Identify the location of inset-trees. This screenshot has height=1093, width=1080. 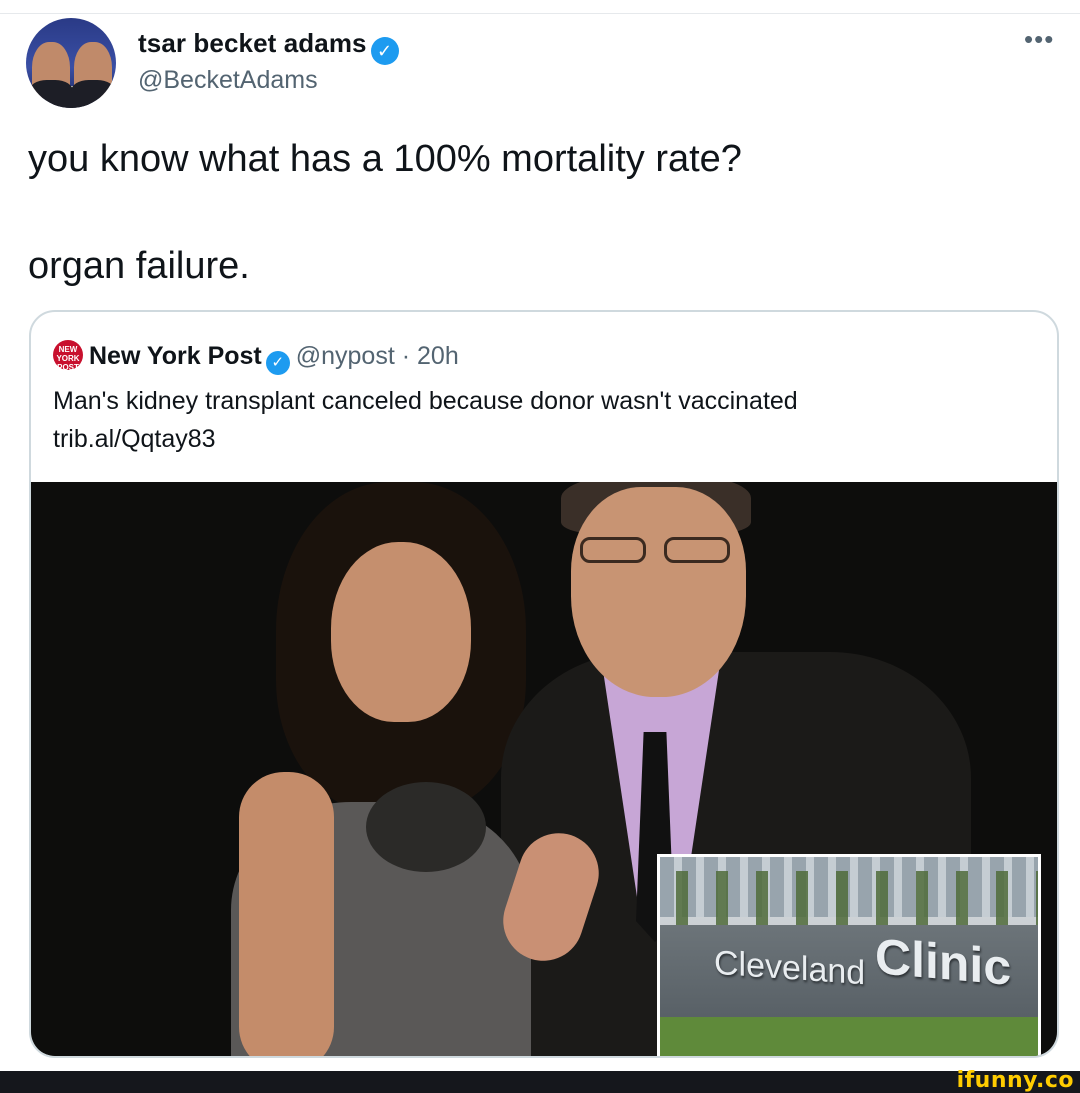
(849, 901).